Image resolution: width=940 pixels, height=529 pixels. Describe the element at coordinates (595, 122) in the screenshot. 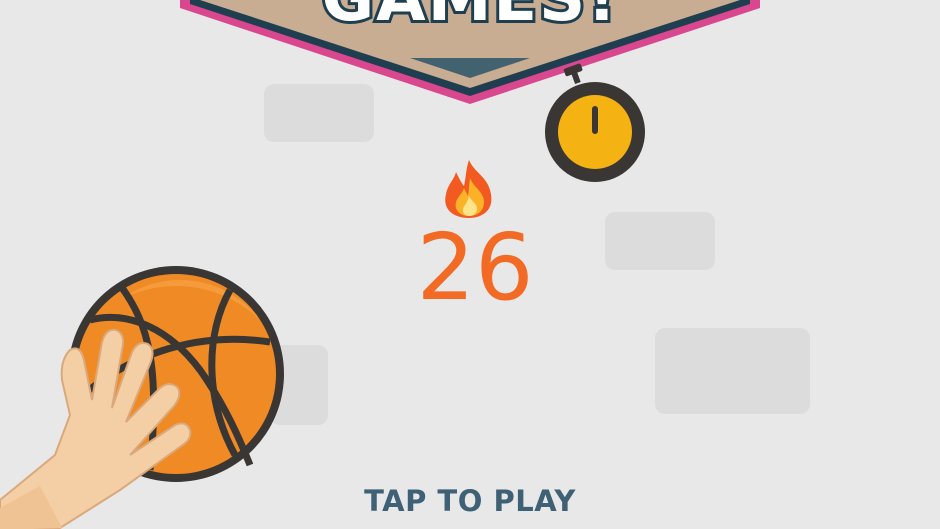

I see `stopwatch-icon` at that location.